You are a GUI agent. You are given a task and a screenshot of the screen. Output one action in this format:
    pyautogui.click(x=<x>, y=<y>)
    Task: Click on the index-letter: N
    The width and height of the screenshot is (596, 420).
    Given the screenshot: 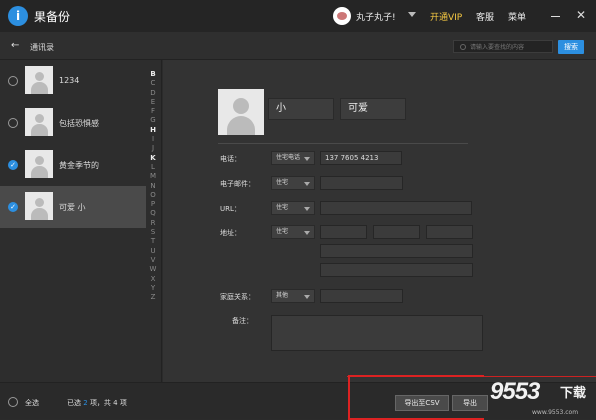 What is the action you would take?
    pyautogui.click(x=153, y=186)
    